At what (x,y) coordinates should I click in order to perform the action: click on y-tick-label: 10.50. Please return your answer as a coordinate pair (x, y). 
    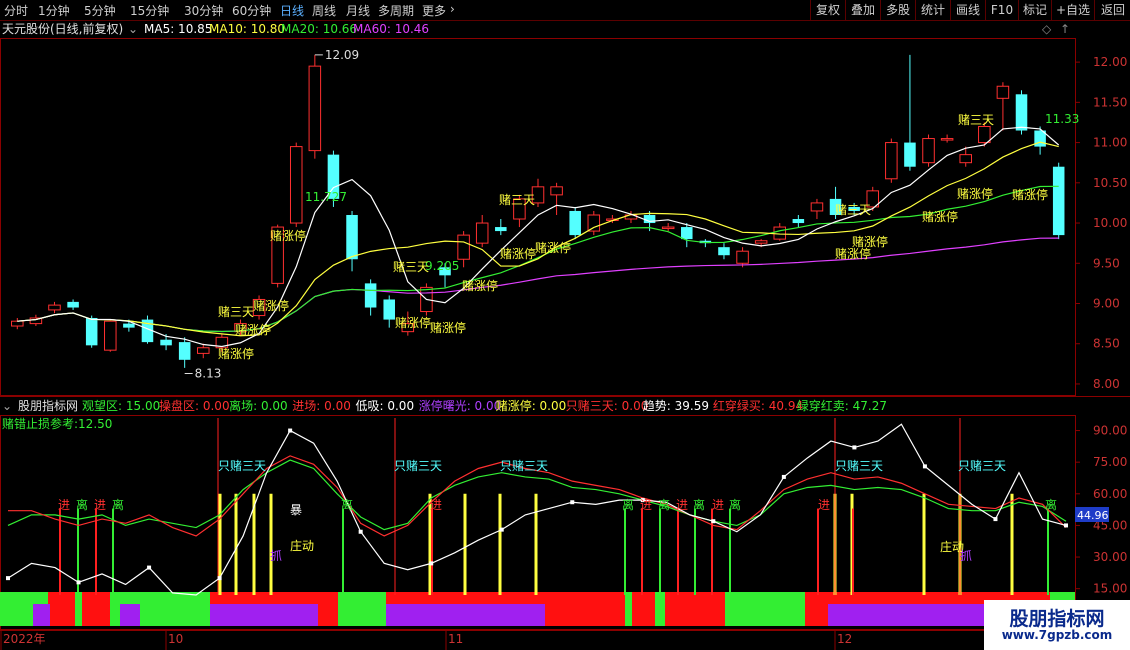
    Looking at the image, I should click on (1110, 183).